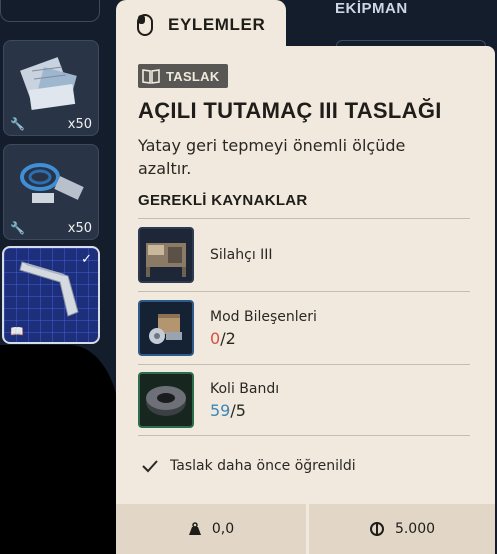 The height and width of the screenshot is (554, 497). I want to click on mouse-icon, so click(145, 25).